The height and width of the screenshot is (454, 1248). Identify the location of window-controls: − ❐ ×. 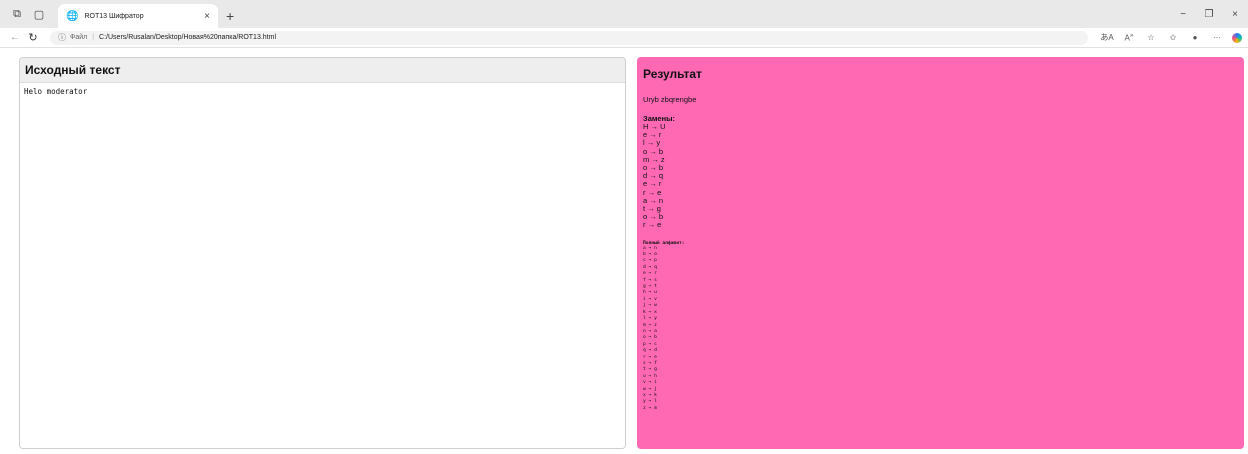
(1209, 14).